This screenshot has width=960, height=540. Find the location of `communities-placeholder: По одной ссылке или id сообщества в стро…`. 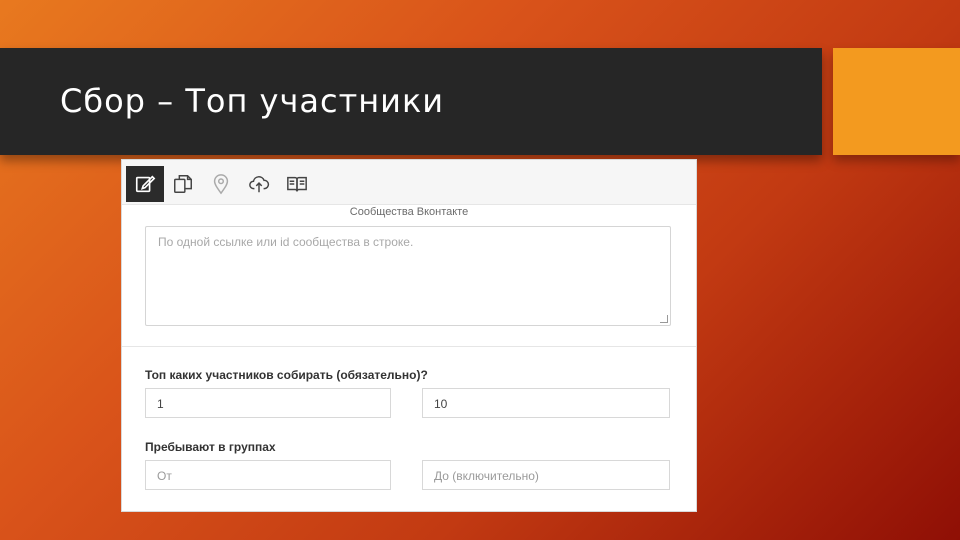

communities-placeholder: По одной ссылке или id сообщества в стро… is located at coordinates (286, 242).